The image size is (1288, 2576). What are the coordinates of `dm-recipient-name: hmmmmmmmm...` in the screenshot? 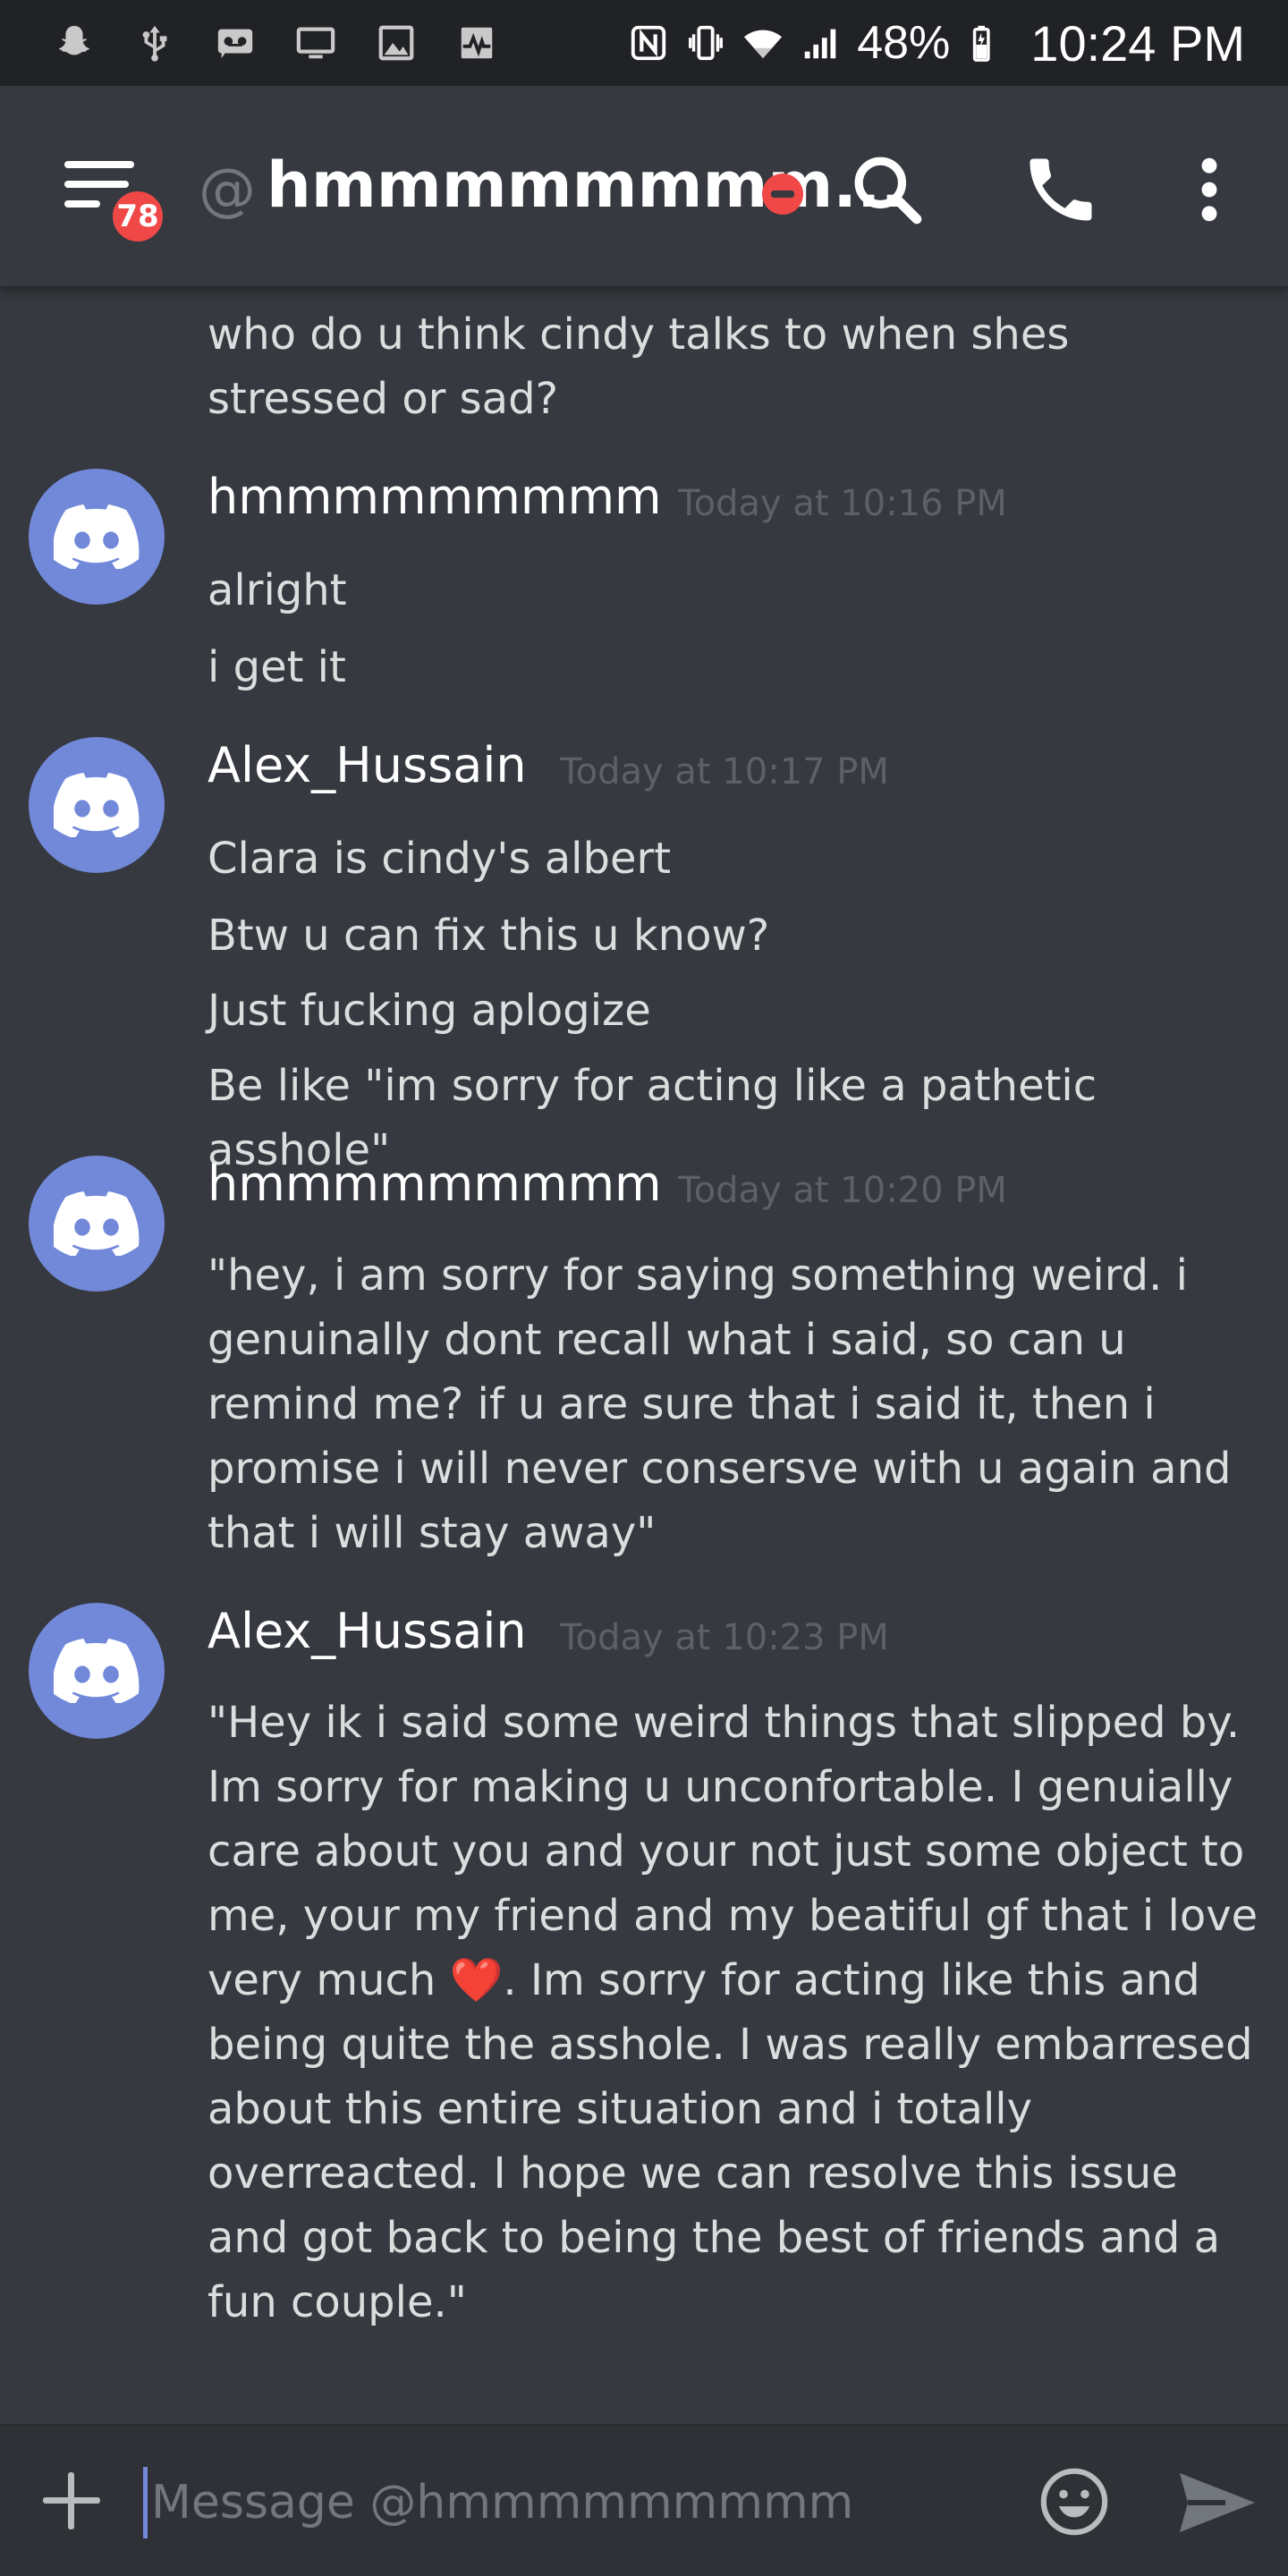 It's located at (585, 185).